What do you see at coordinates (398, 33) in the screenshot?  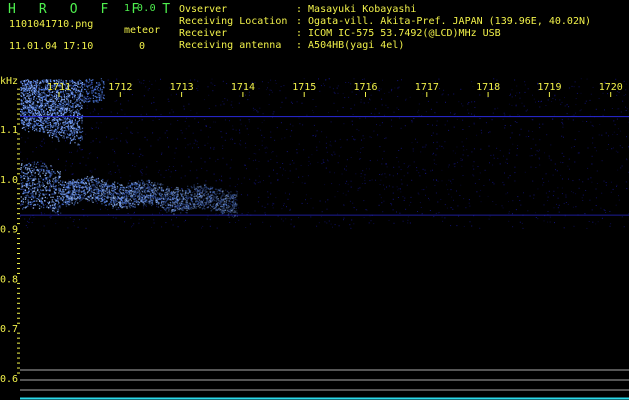 I see `receiver-value: : ICOM IC-575 53.7492(@LCD)MHz USB` at bounding box center [398, 33].